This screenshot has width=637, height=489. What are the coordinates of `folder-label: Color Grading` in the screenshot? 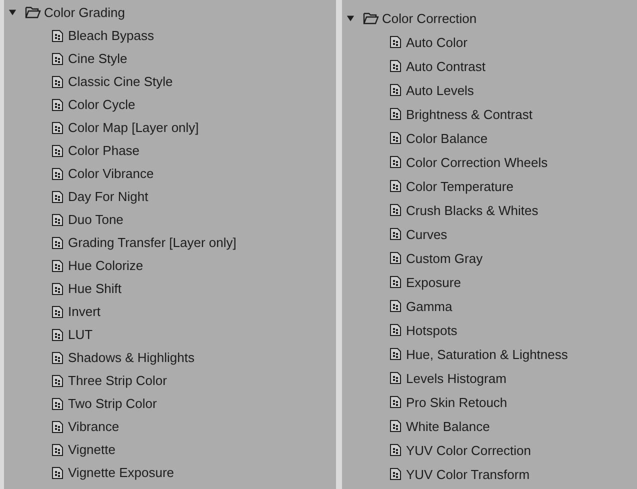 It's located at (84, 12).